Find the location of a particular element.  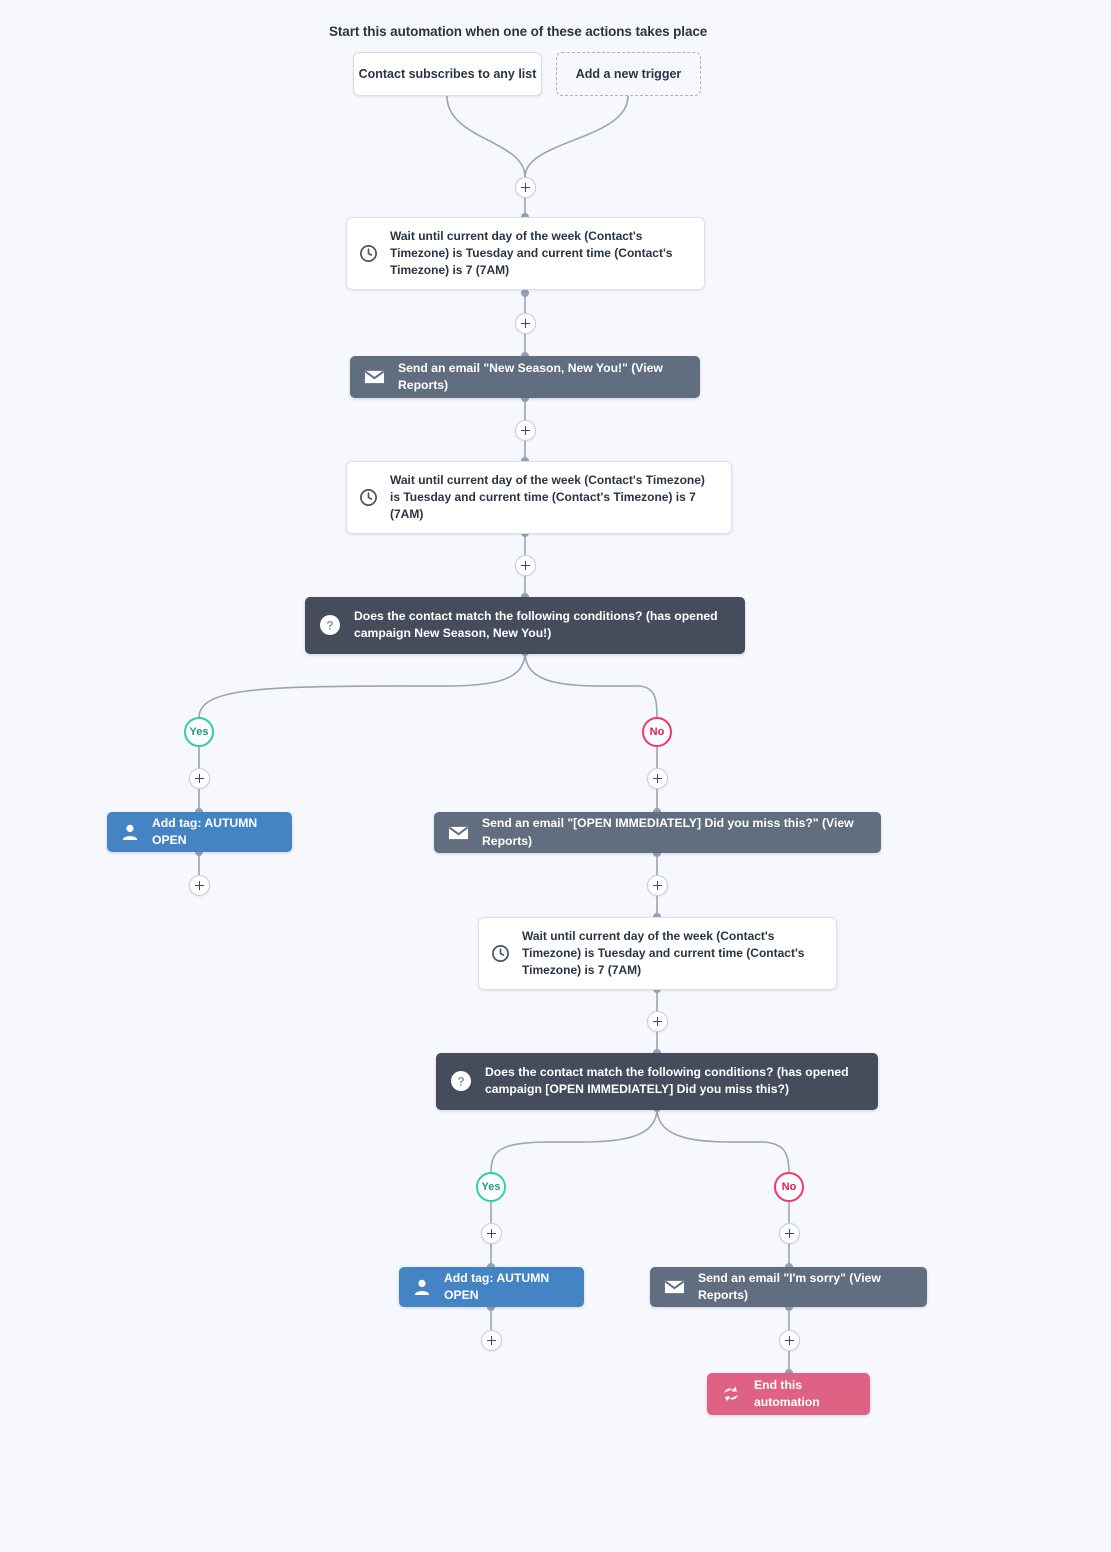

branch-no-2: No is located at coordinates (789, 1187).